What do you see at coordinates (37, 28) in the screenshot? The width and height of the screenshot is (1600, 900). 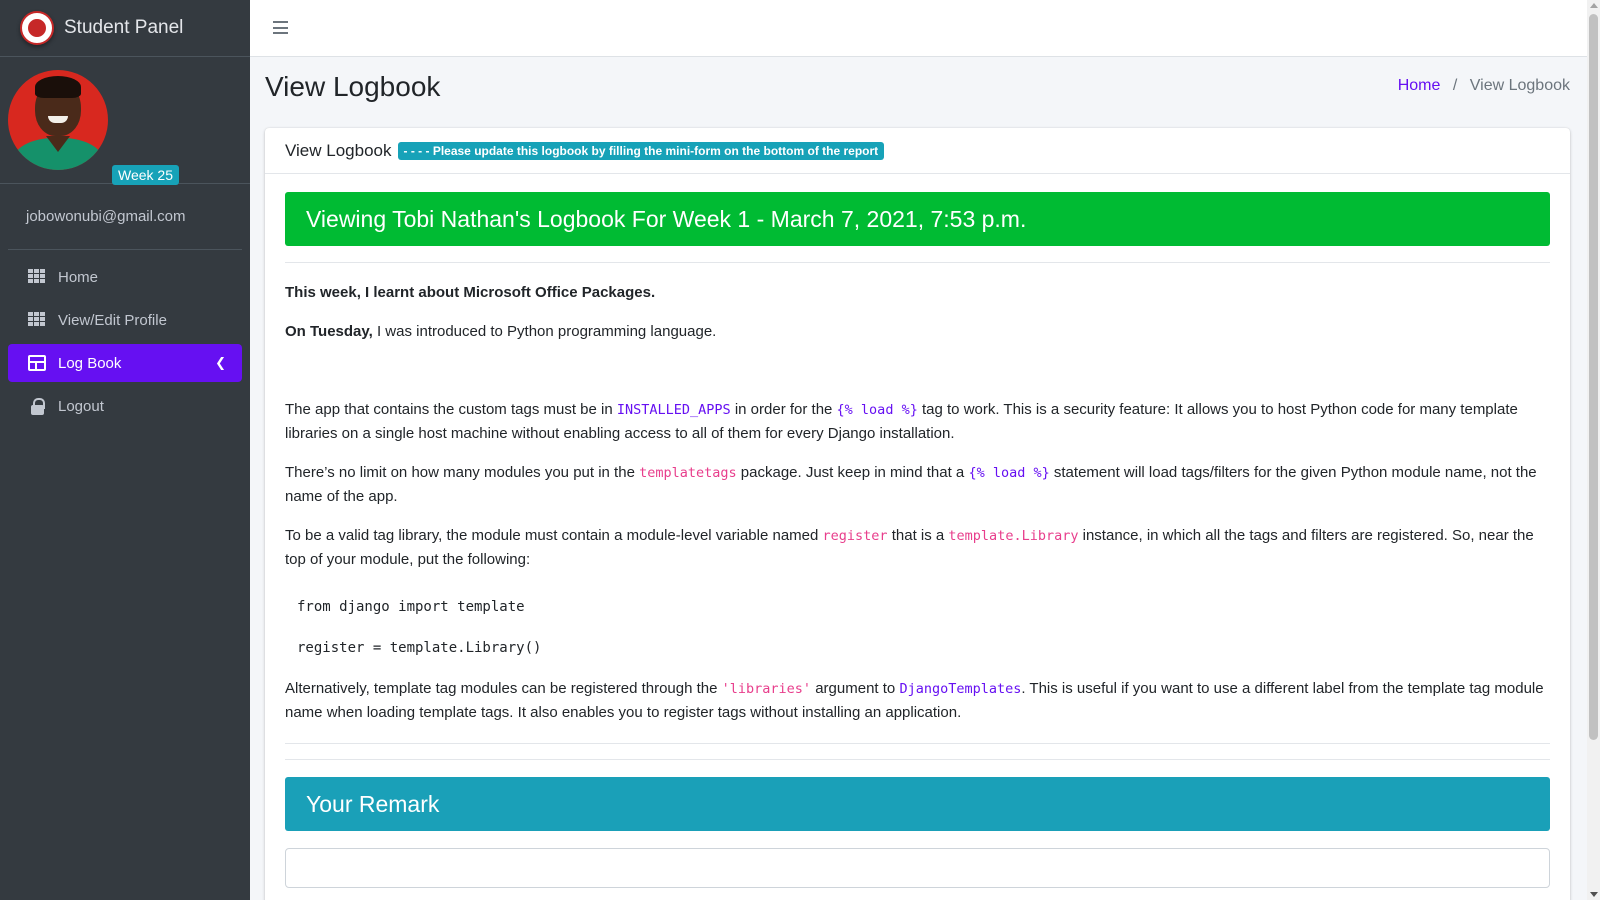 I see `school-seal-icon` at bounding box center [37, 28].